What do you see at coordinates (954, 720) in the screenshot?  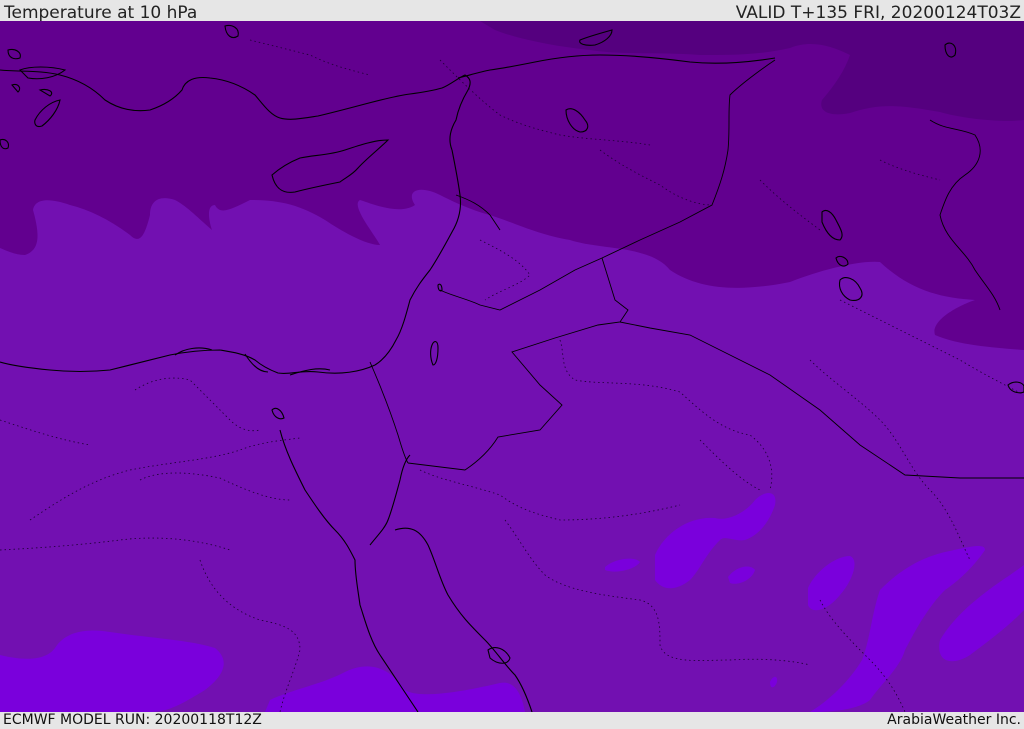 I see `credit-label: ArabiaWeather Inc.` at bounding box center [954, 720].